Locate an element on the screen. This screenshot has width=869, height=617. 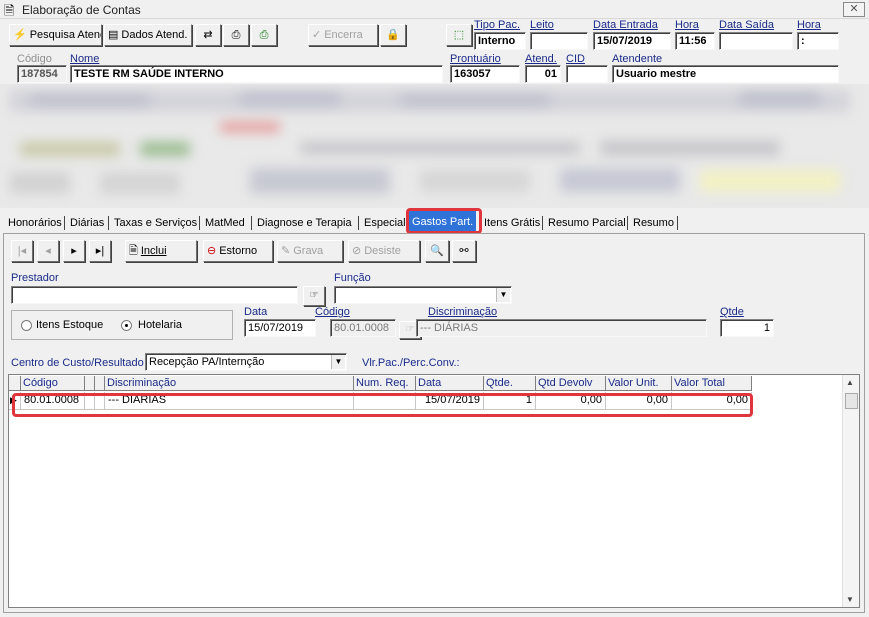
printer-icon: ⎙ is located at coordinates (236, 35).